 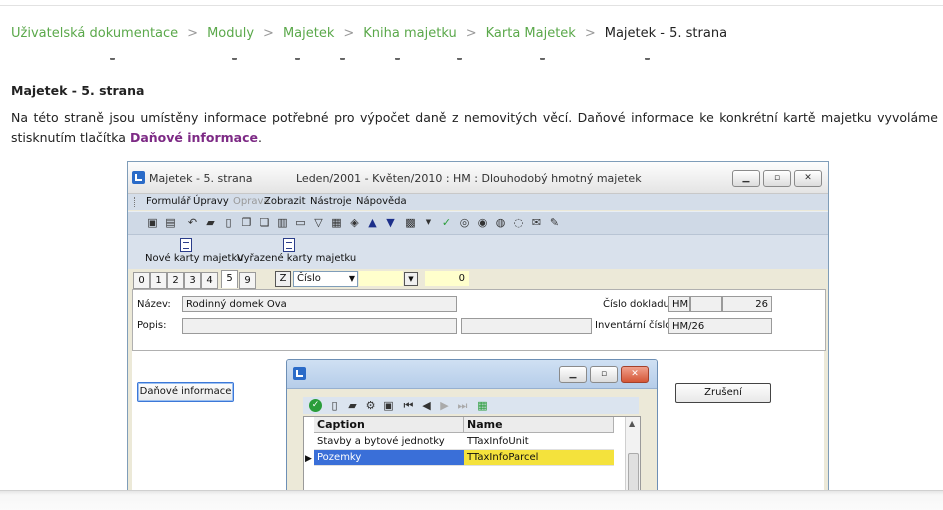 I want to click on breadcrumb-link: Karta Majetek, so click(x=531, y=33).